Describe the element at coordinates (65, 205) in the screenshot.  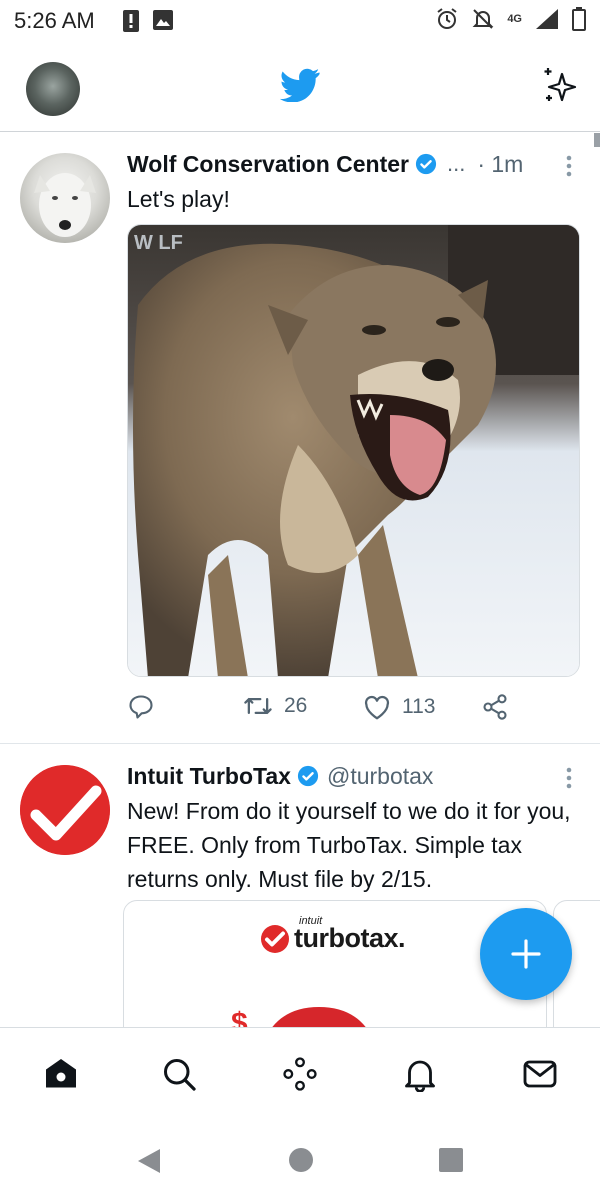
I see `white-wolf-face-icon` at that location.